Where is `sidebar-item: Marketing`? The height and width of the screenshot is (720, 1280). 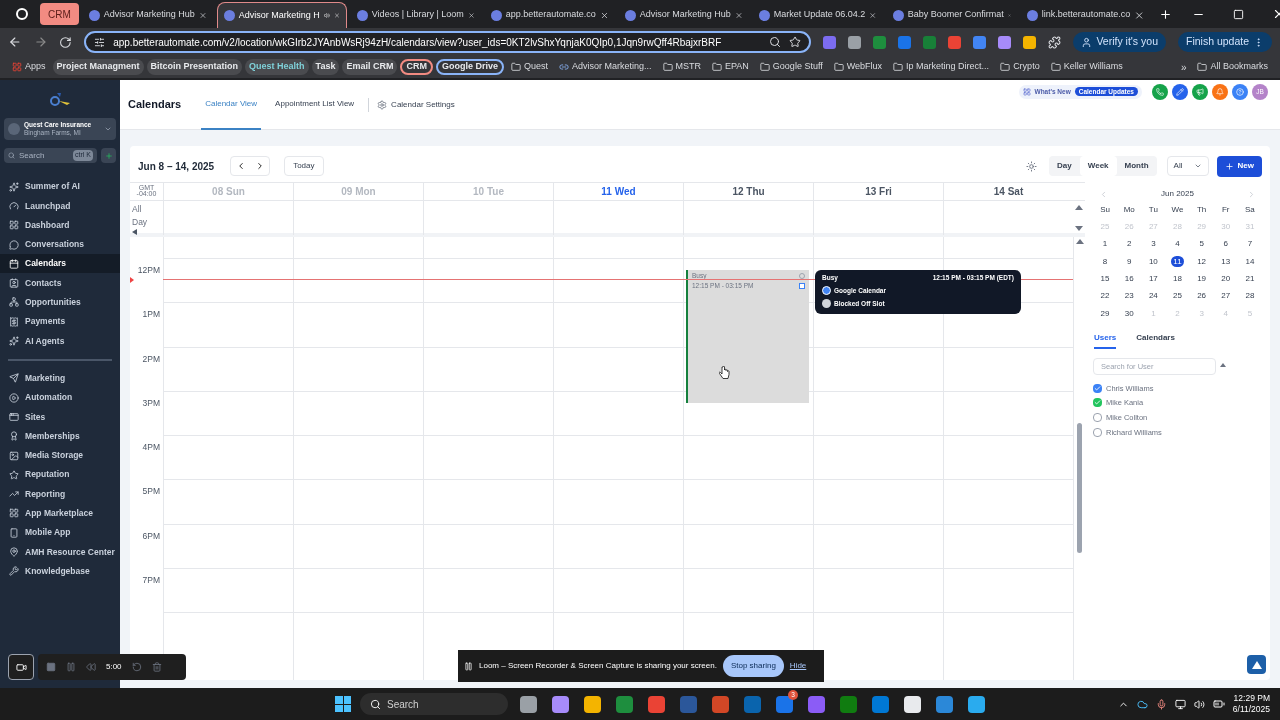
sidebar-item: Marketing is located at coordinates (60, 378).